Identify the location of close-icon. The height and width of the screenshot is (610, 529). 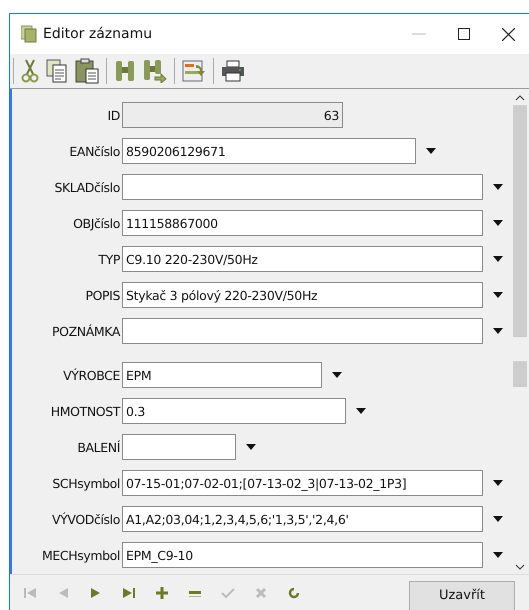
(508, 34).